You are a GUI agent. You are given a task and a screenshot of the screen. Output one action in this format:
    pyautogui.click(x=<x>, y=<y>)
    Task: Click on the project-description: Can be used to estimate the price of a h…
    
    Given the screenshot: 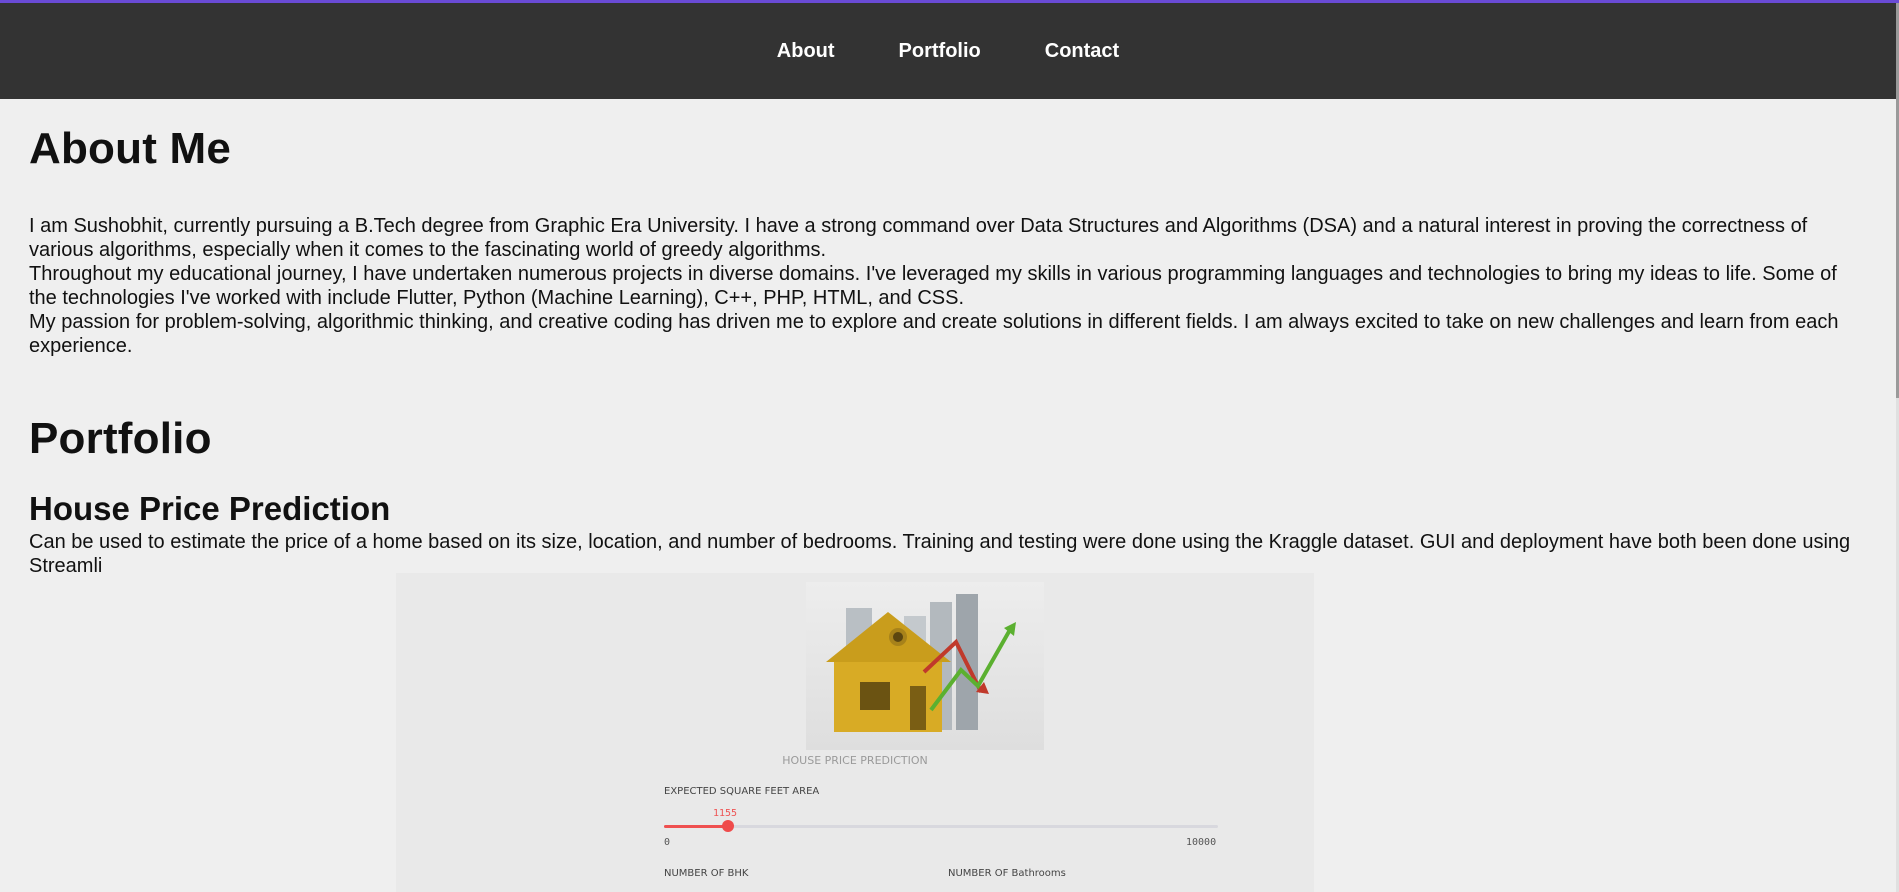 What is the action you would take?
    pyautogui.click(x=940, y=554)
    